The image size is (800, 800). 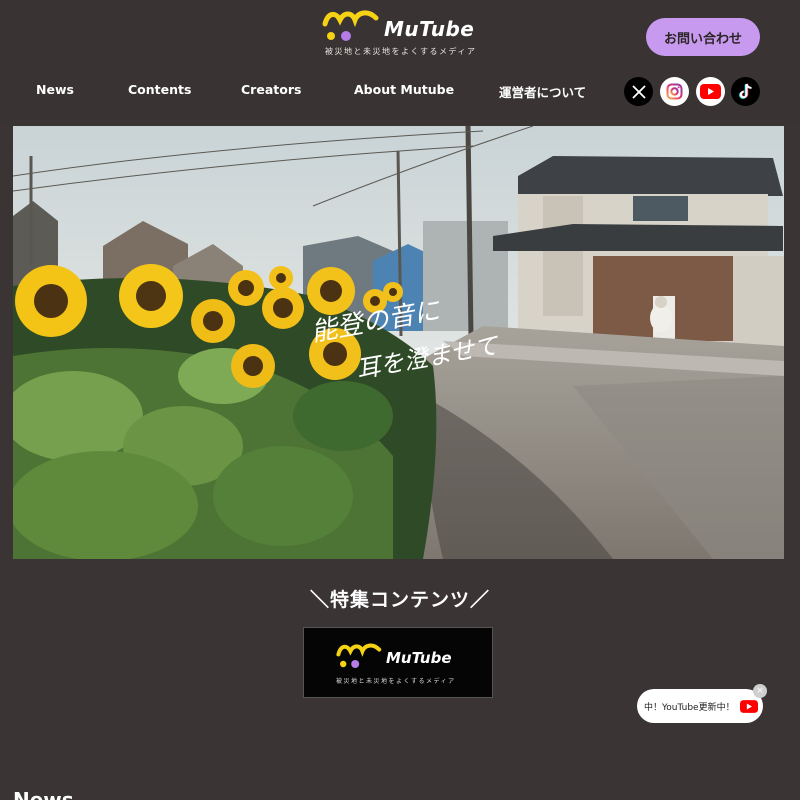 What do you see at coordinates (359, 655) in the screenshot?
I see `banner-logo-mark-icon` at bounding box center [359, 655].